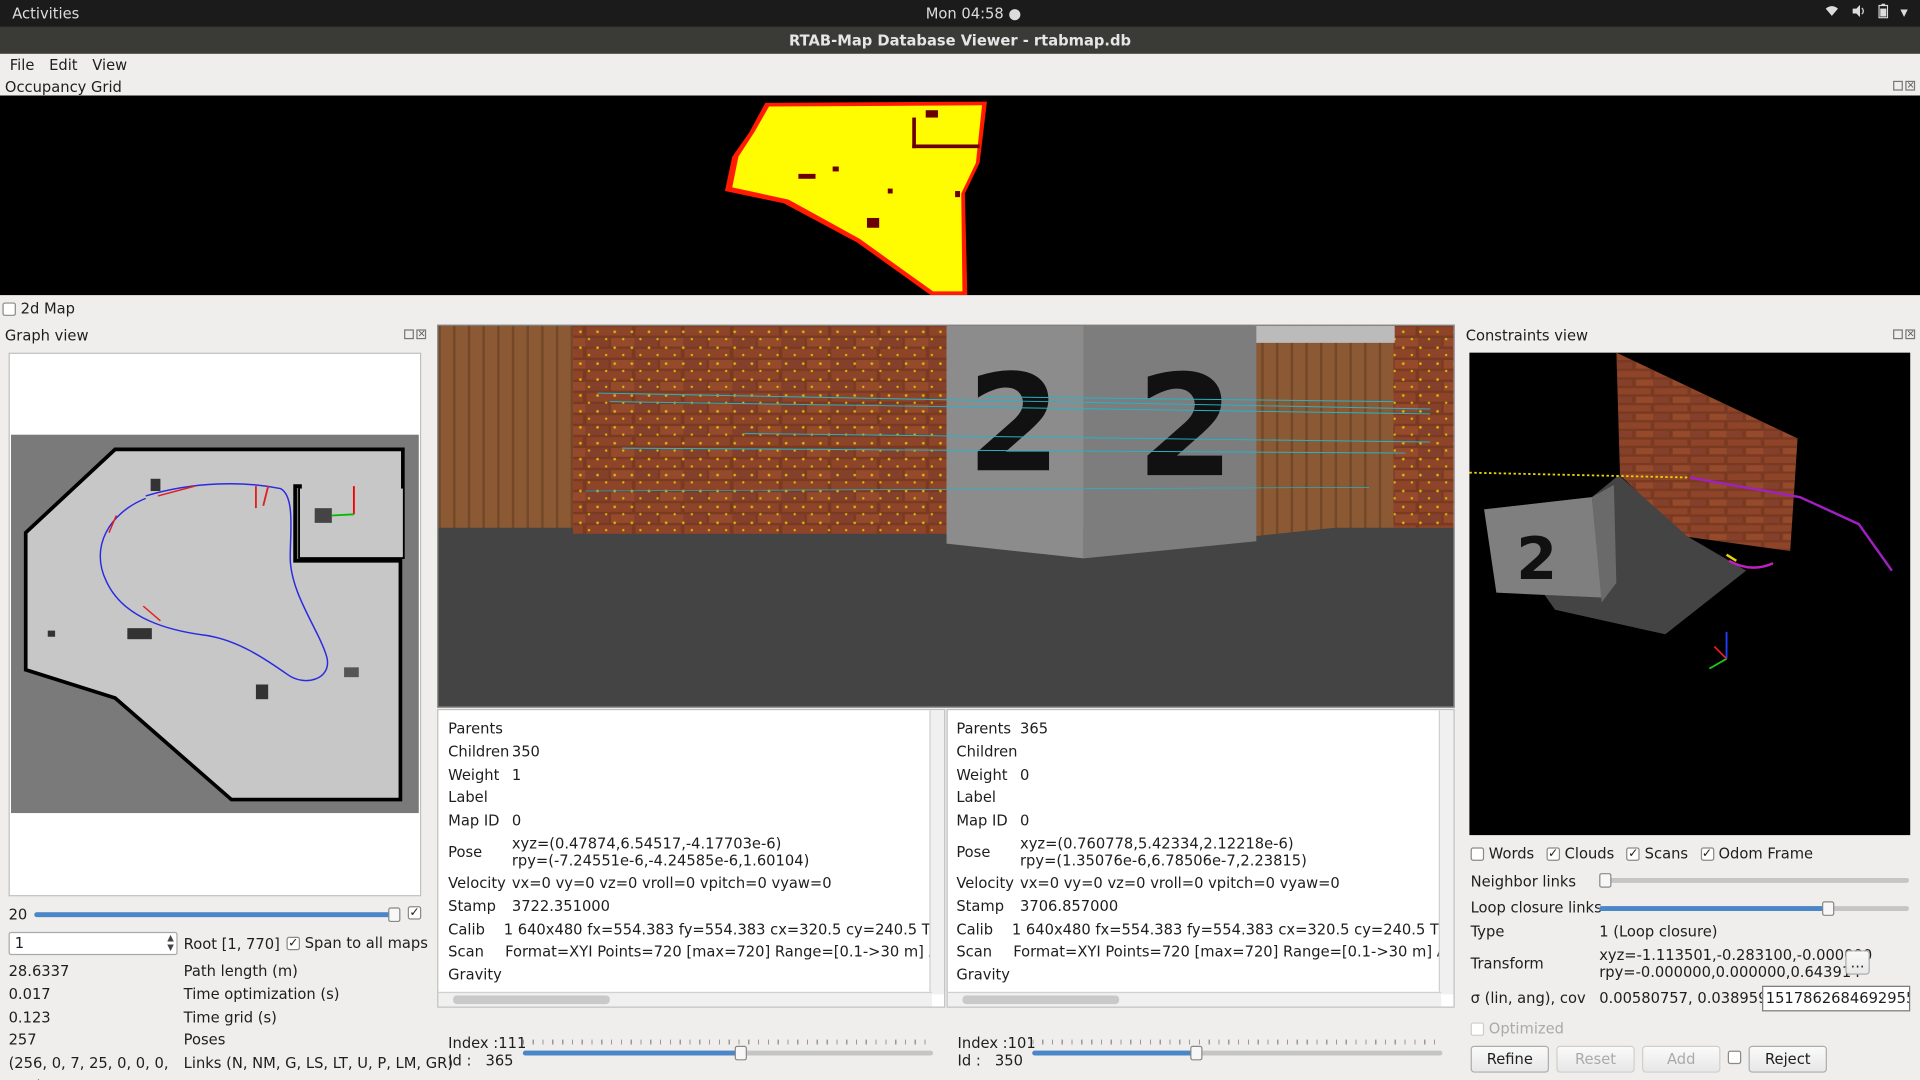 This screenshot has height=1080, width=1920. Describe the element at coordinates (474, 775) in the screenshot. I see `info-key: Weight` at that location.